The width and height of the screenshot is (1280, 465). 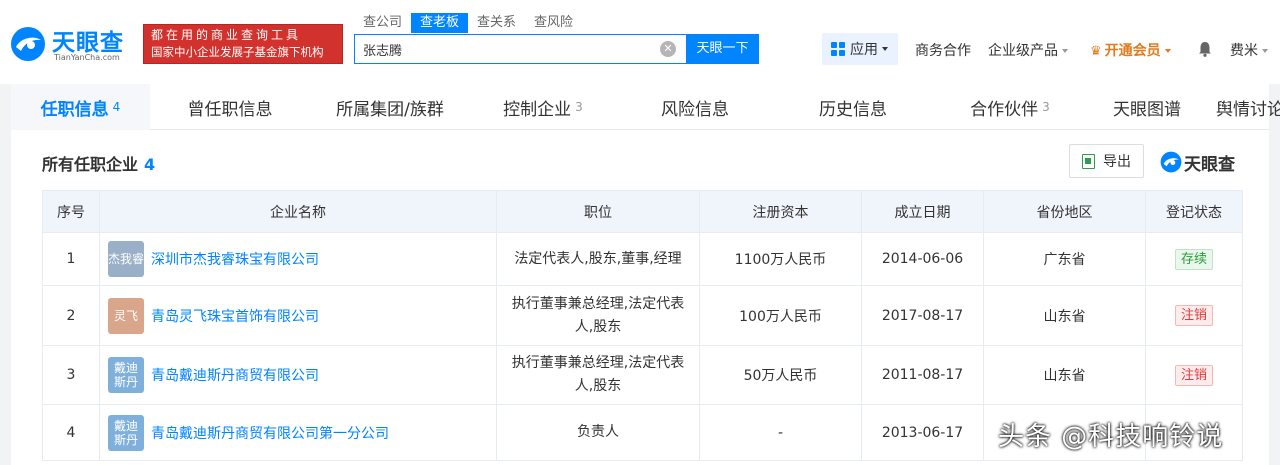 I want to click on tab-label: 舆情讨论, so click(x=1248, y=109).